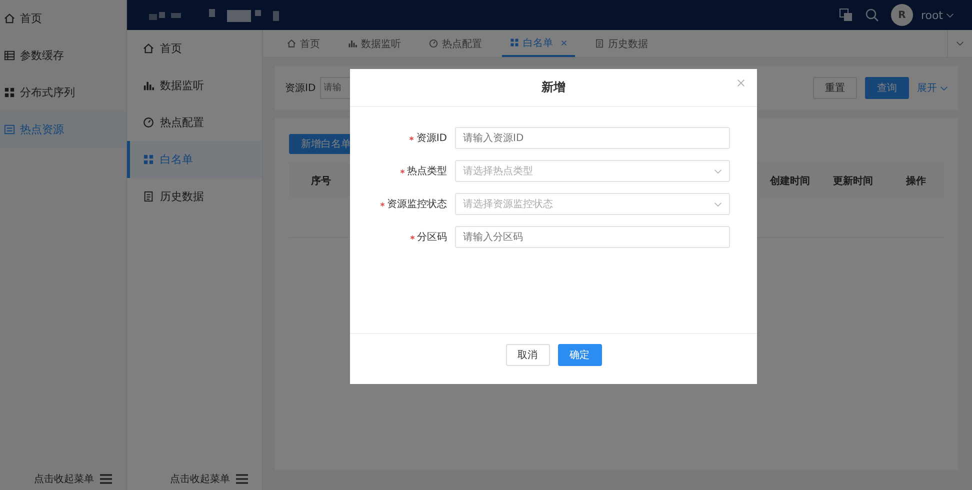 Image resolution: width=972 pixels, height=490 pixels. Describe the element at coordinates (538, 43) in the screenshot. I see `tab: 白名单` at that location.